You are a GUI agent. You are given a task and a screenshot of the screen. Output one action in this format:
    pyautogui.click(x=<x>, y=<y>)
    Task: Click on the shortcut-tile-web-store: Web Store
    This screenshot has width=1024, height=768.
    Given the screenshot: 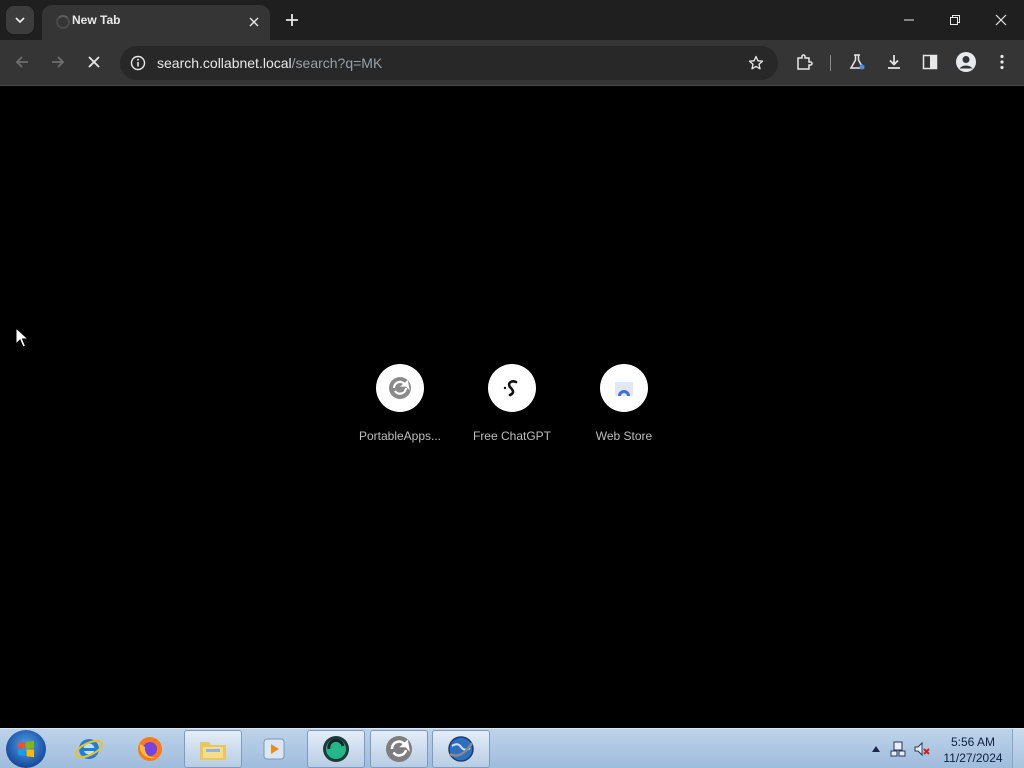 What is the action you would take?
    pyautogui.click(x=624, y=409)
    